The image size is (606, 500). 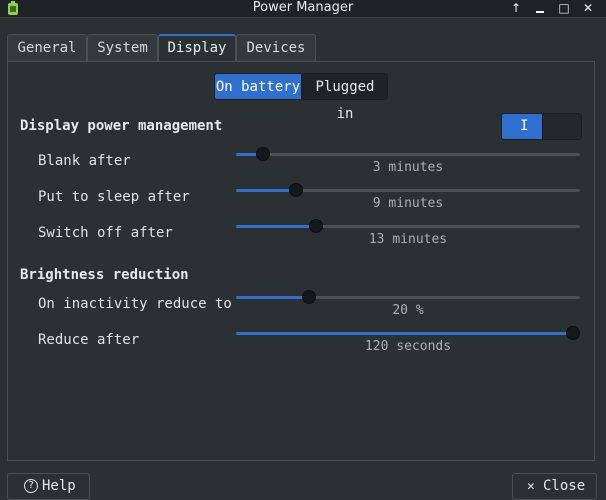 What do you see at coordinates (540, 12) in the screenshot?
I see `minimize-icon` at bounding box center [540, 12].